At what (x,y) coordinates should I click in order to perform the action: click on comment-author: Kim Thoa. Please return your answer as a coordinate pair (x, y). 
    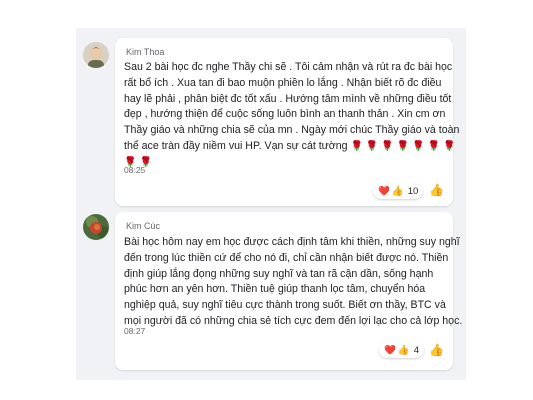
    Looking at the image, I should click on (145, 52).